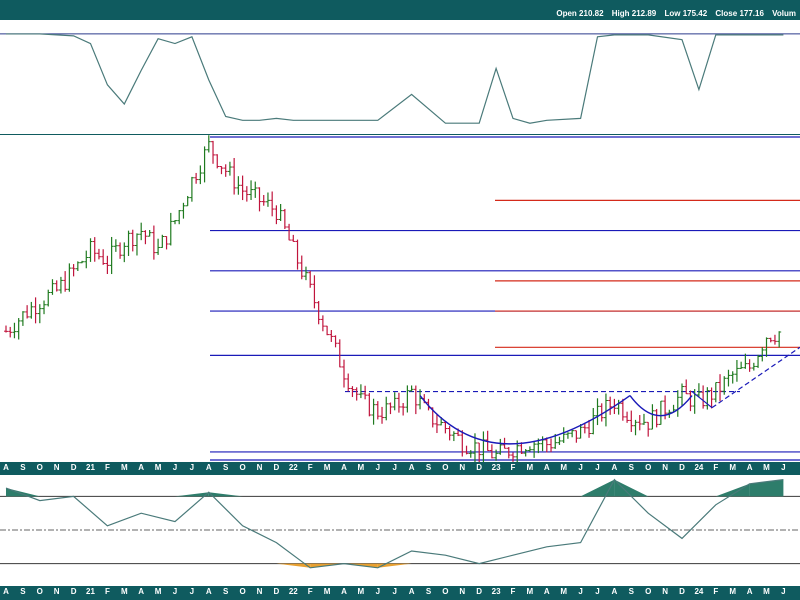 The height and width of the screenshot is (600, 800). What do you see at coordinates (755, 377) in the screenshot?
I see `trend-line-dashed` at bounding box center [755, 377].